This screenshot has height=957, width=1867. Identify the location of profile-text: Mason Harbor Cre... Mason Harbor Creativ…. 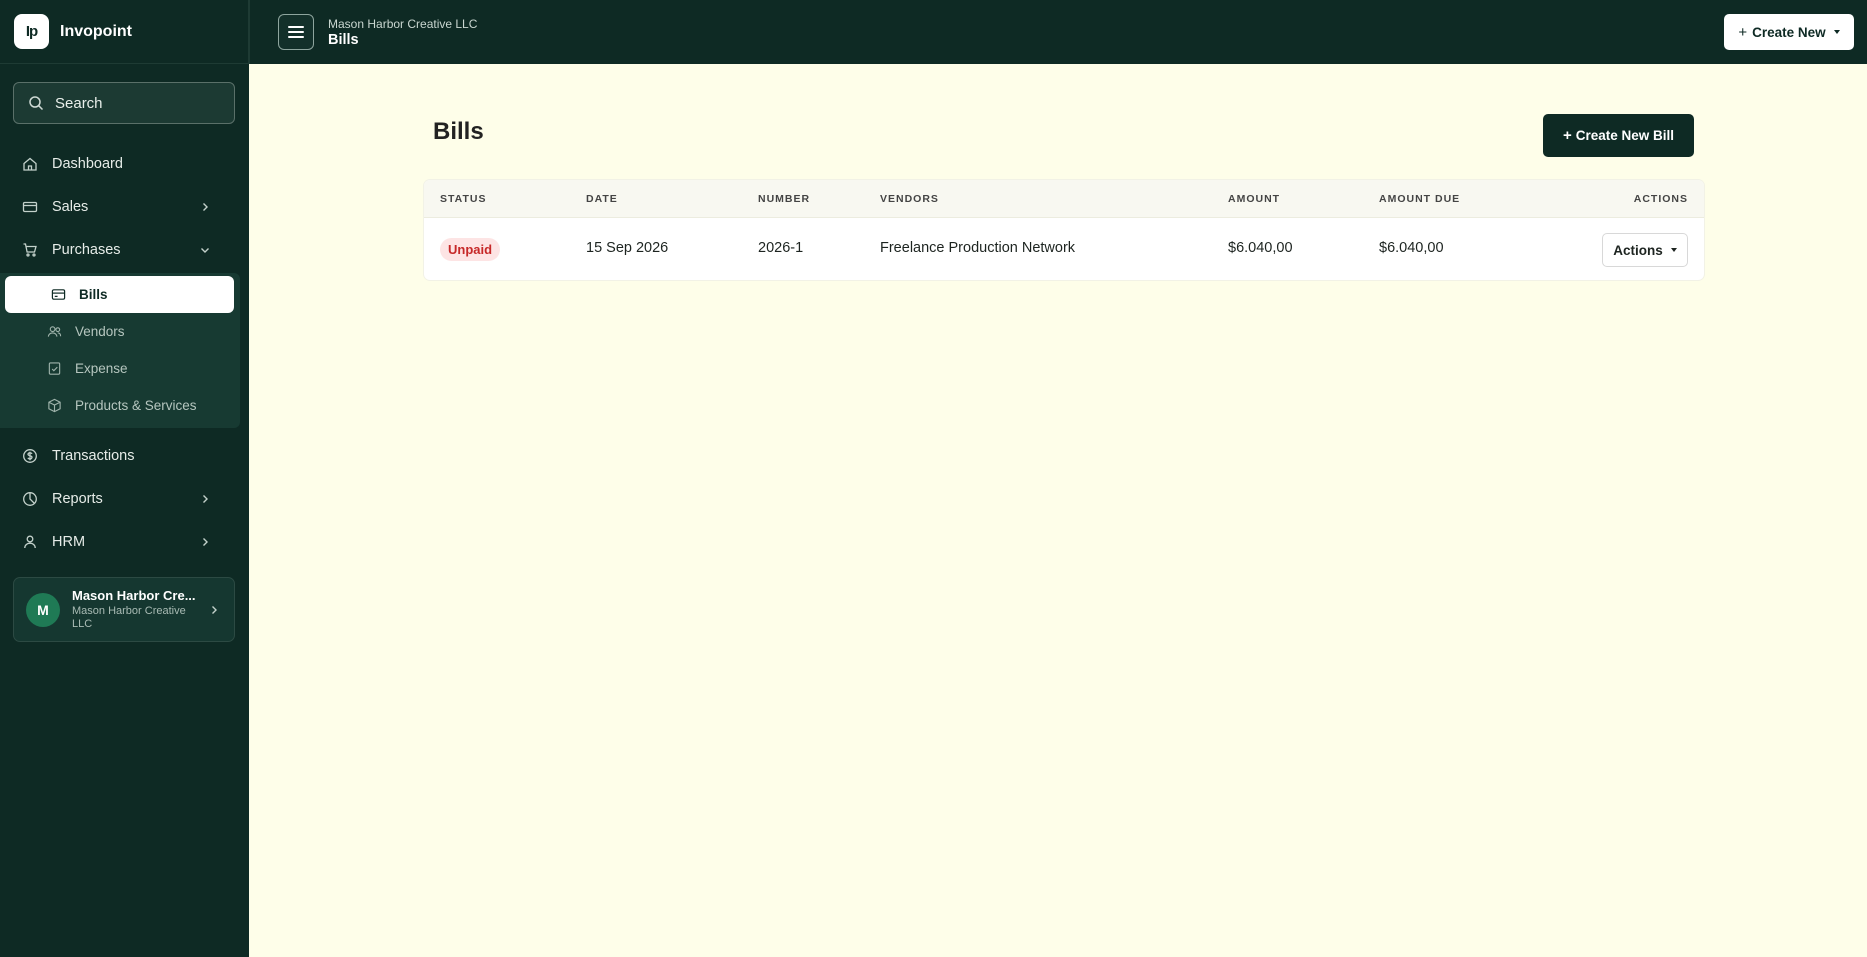
(139, 609).